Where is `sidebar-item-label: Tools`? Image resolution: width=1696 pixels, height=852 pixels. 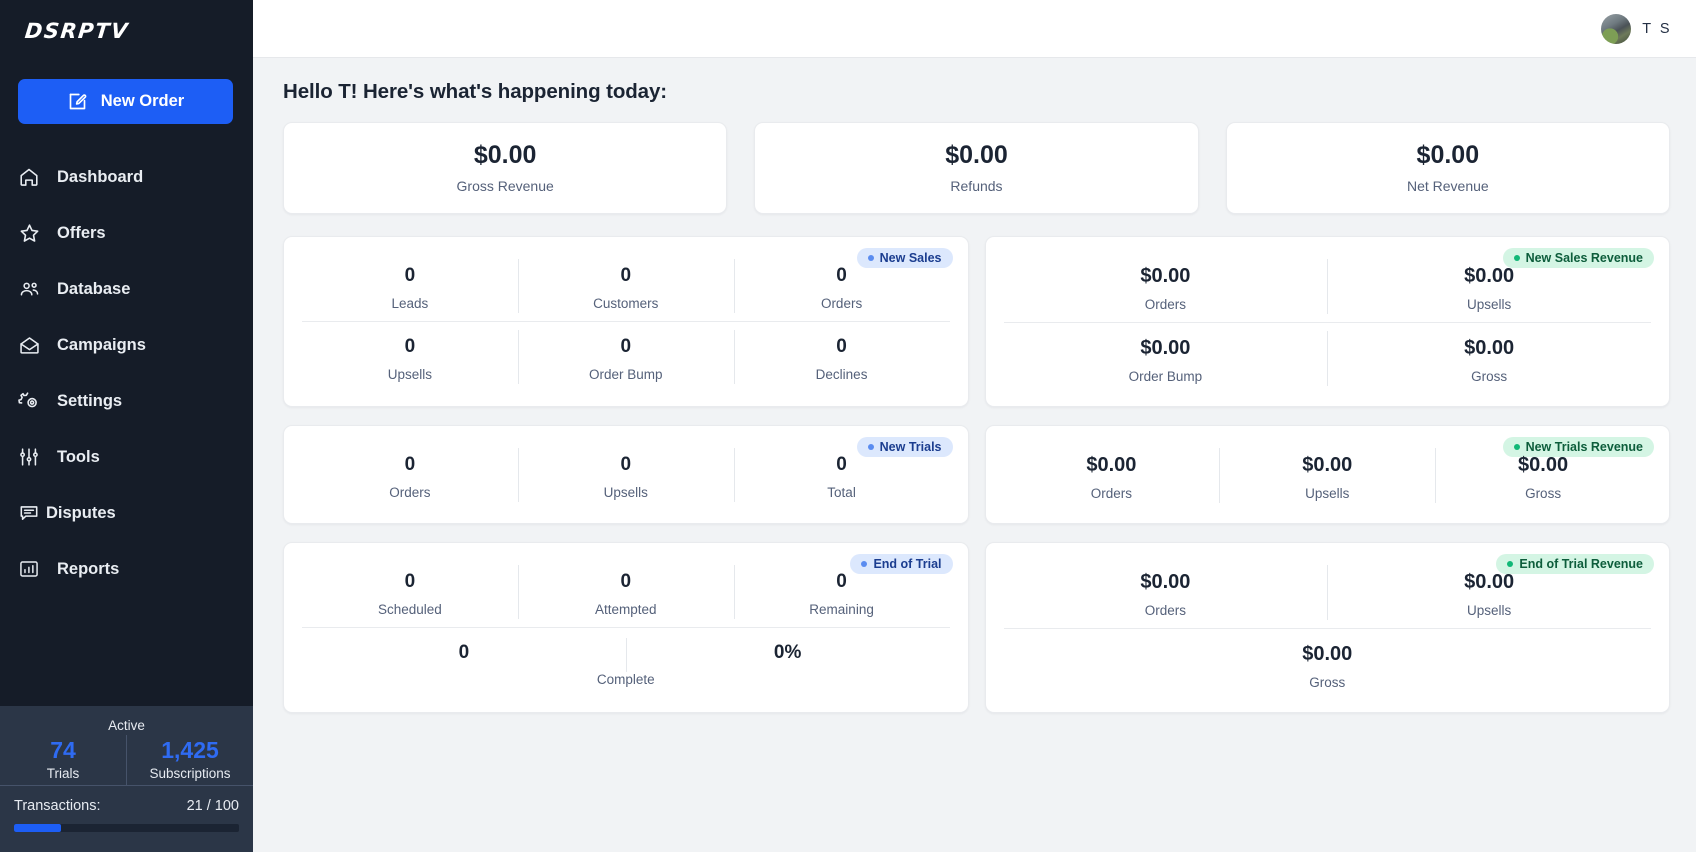 sidebar-item-label: Tools is located at coordinates (78, 456).